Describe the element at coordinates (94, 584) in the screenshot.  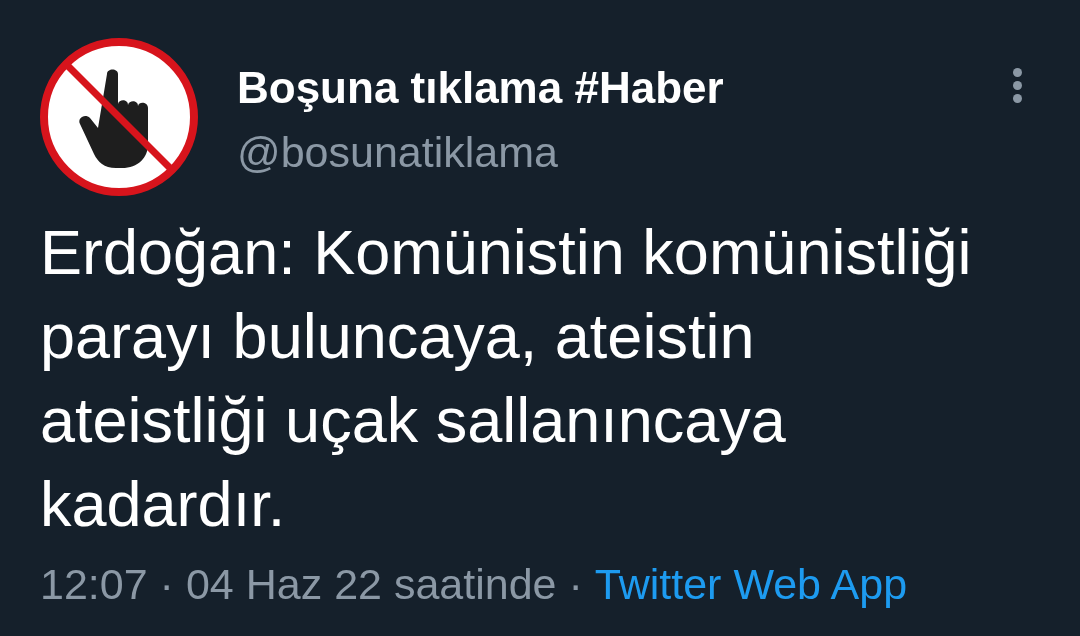
I see `timestamp-text: 12:07` at that location.